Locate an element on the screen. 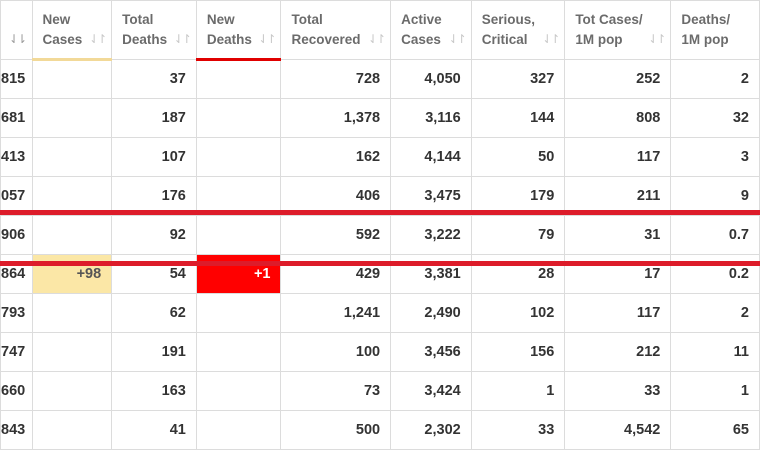  active-cases-cell: 4,050 is located at coordinates (431, 79).